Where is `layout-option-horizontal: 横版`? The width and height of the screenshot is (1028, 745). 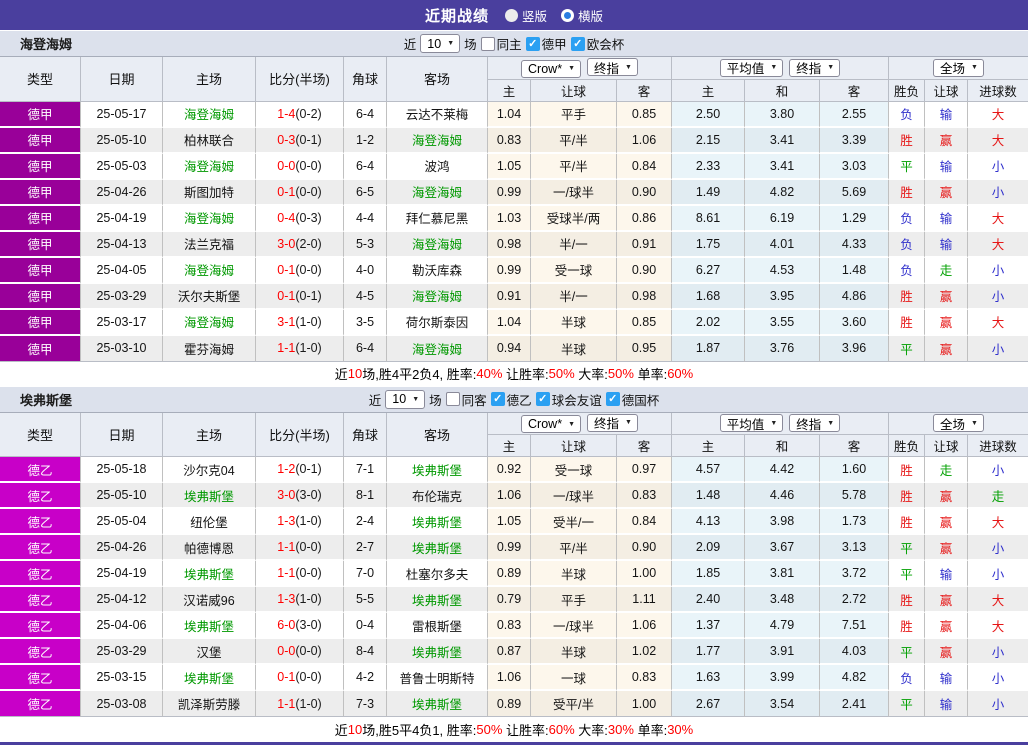
layout-option-horizontal: 横版 is located at coordinates (582, 15).